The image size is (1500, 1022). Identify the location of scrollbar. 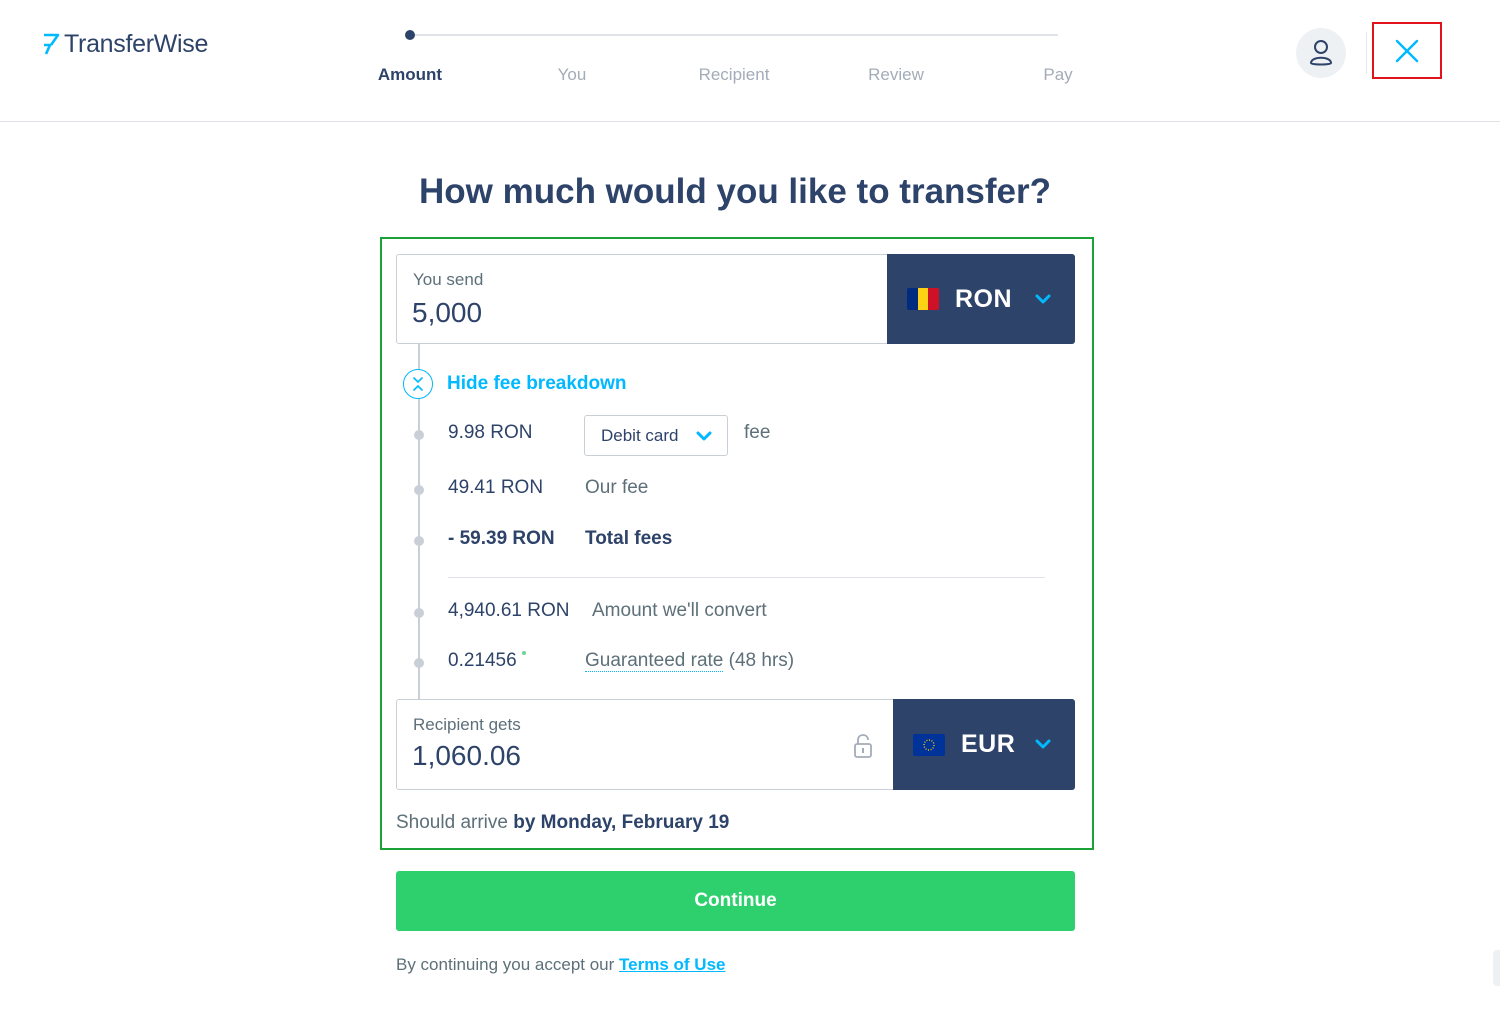
(1496, 968).